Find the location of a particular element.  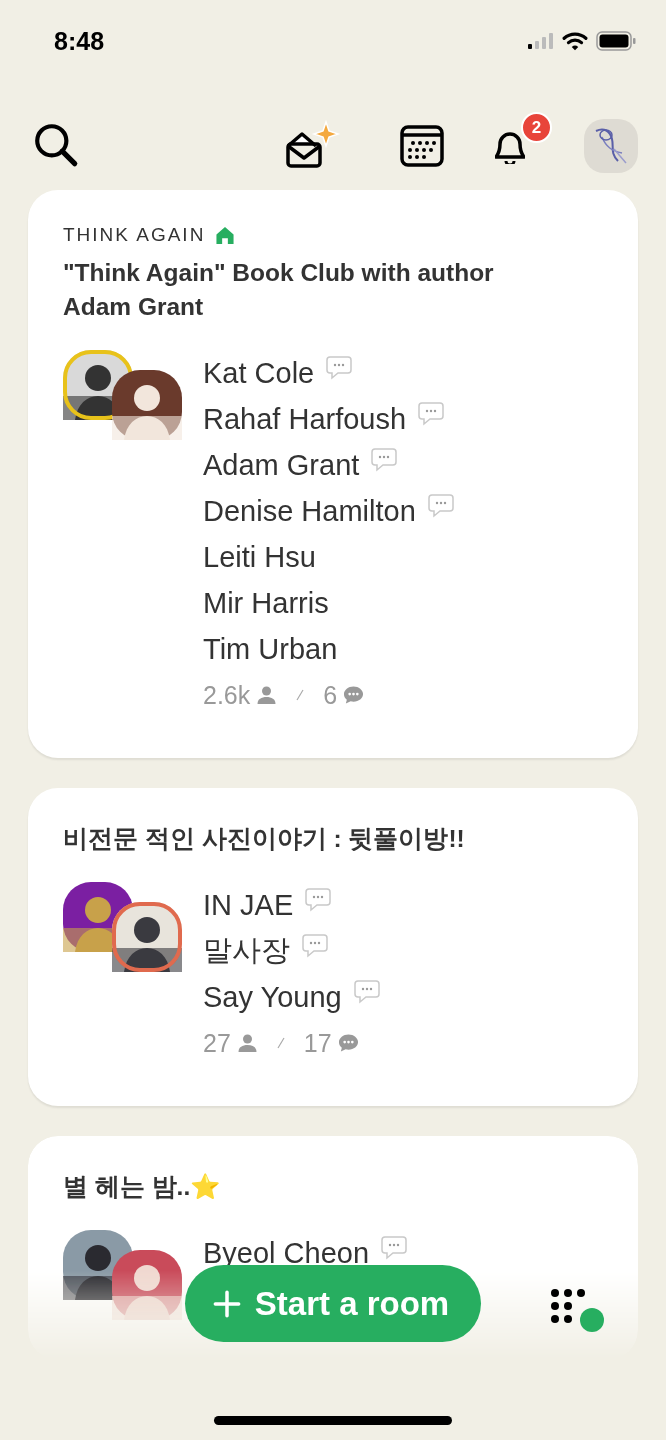

club-name: THINK AGAIN is located at coordinates (134, 235).